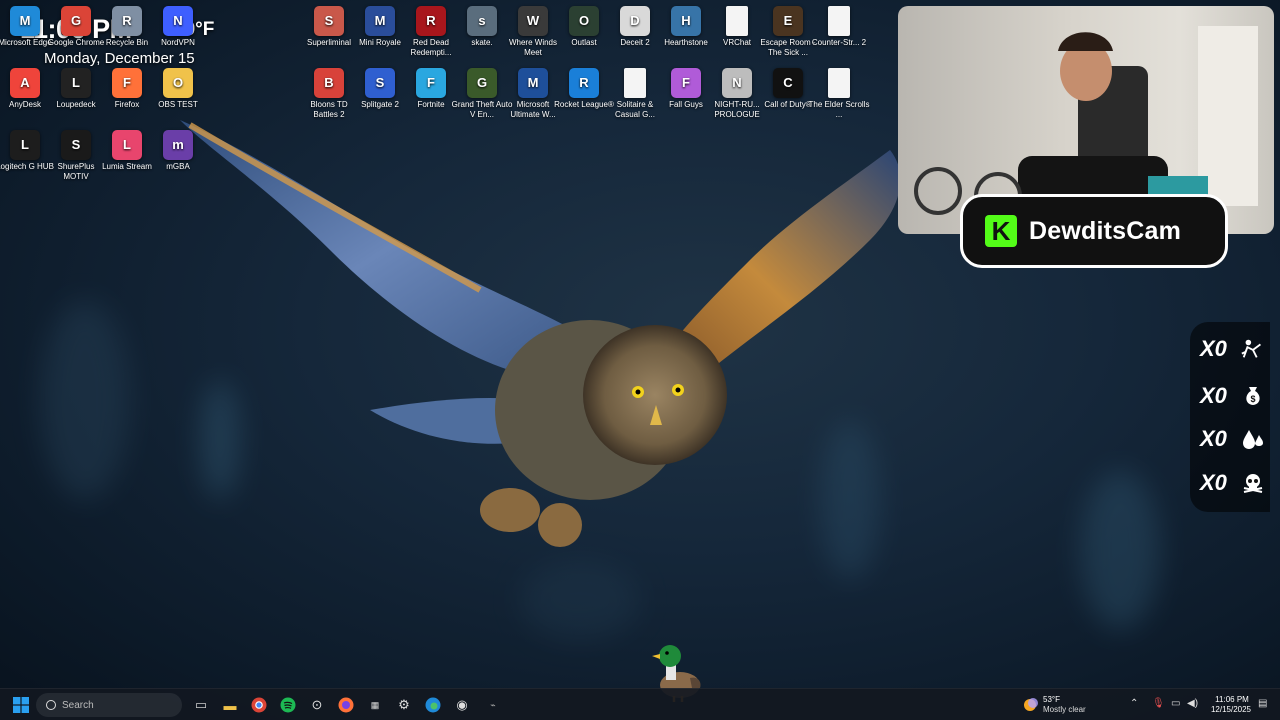 The width and height of the screenshot is (1280, 720). Describe the element at coordinates (346, 705) in the screenshot. I see `firefox-taskbar-icon` at that location.